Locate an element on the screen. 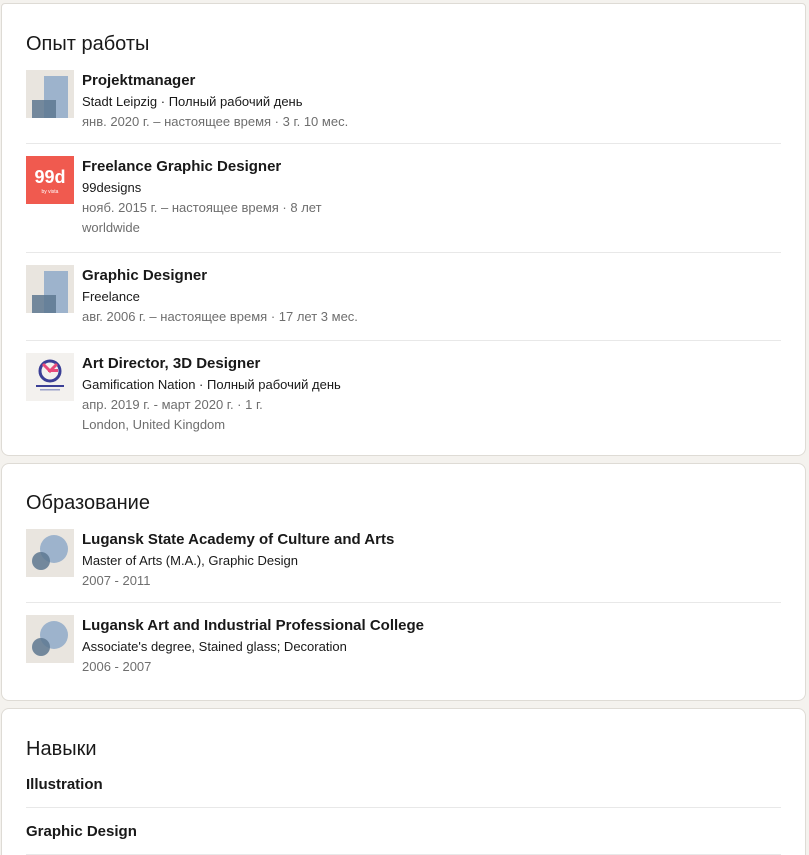 Image resolution: width=809 pixels, height=855 pixels. education-dates: 2007 - 2011 is located at coordinates (116, 580).